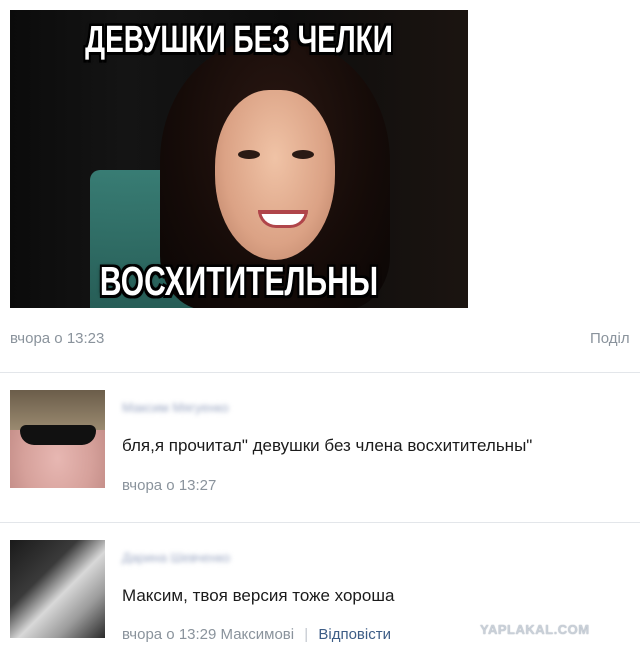  Describe the element at coordinates (169, 485) in the screenshot. I see `comment-timestamp: вчора о 13:27` at that location.